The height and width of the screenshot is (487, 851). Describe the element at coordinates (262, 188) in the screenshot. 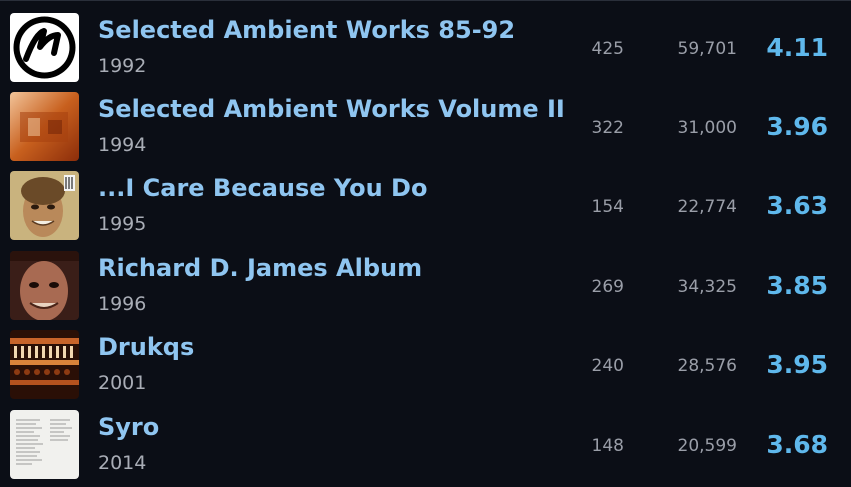

I see `album-title: ...I Care Because You Do` at that location.